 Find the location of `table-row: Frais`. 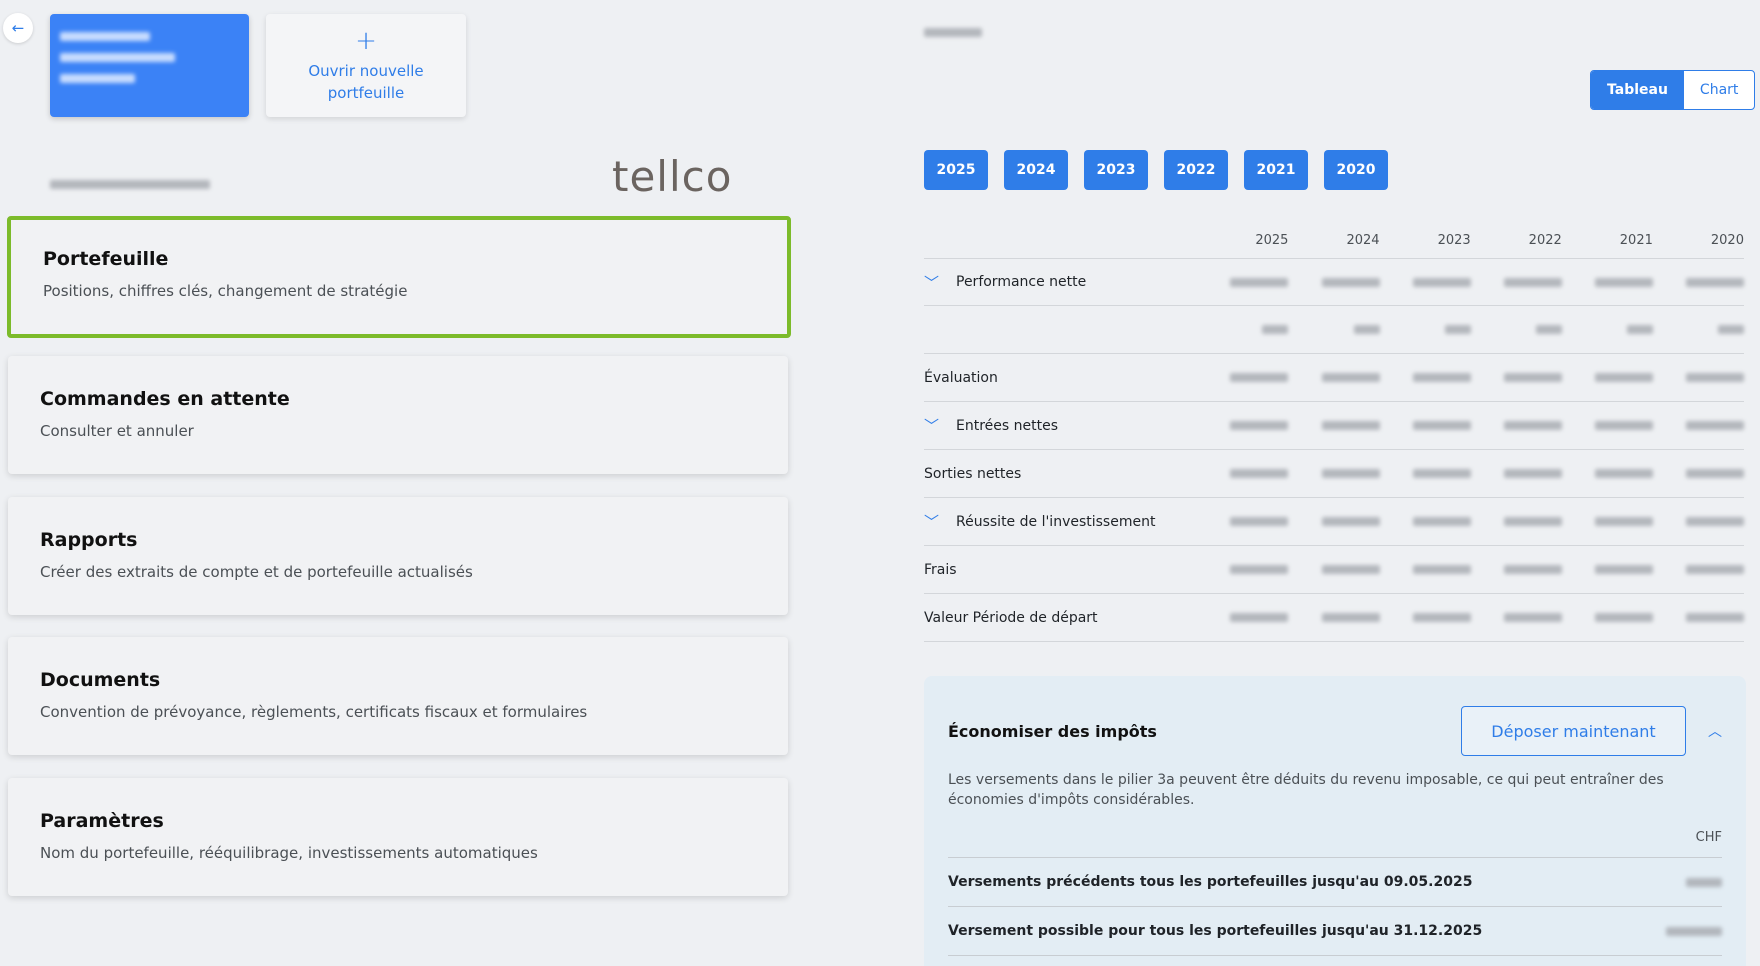

table-row: Frais is located at coordinates (1334, 570).